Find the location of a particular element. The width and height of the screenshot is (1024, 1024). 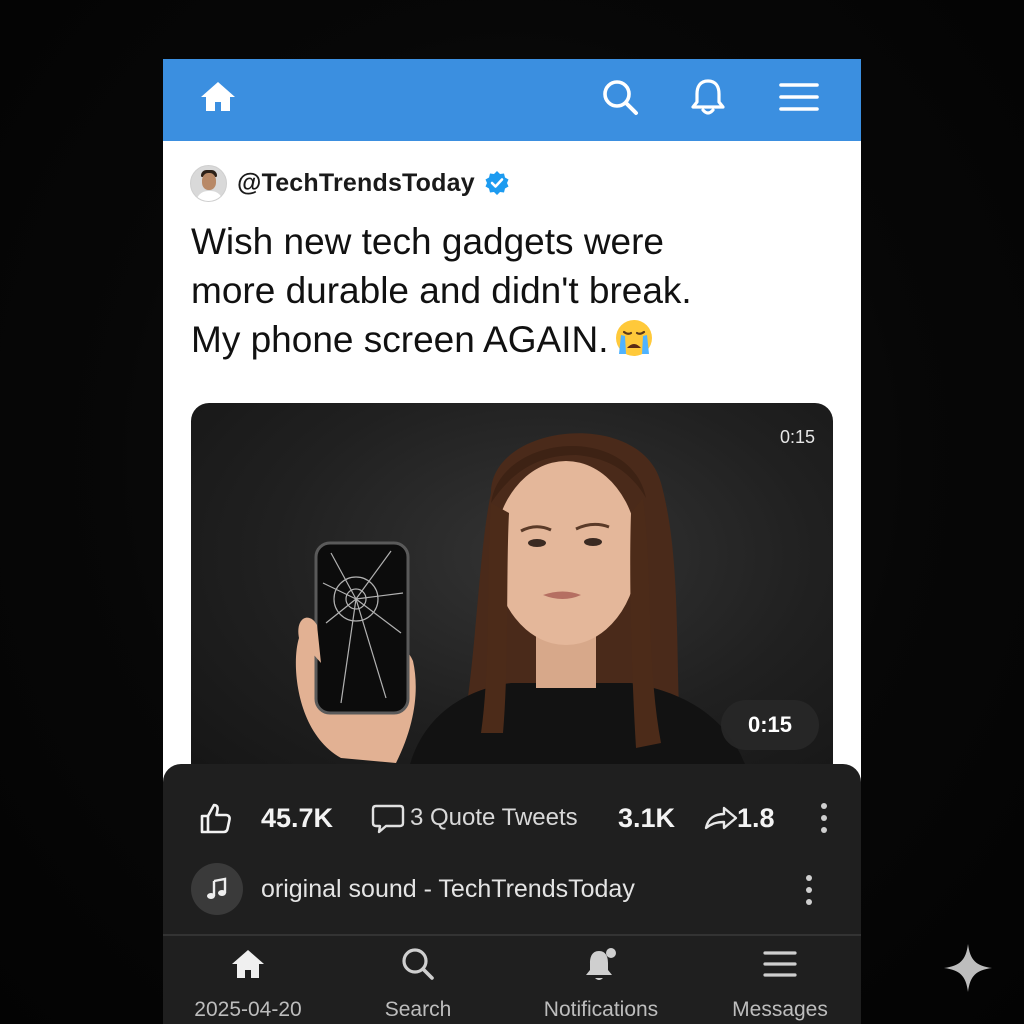

retweet-count: 3.1K is located at coordinates (647, 817).